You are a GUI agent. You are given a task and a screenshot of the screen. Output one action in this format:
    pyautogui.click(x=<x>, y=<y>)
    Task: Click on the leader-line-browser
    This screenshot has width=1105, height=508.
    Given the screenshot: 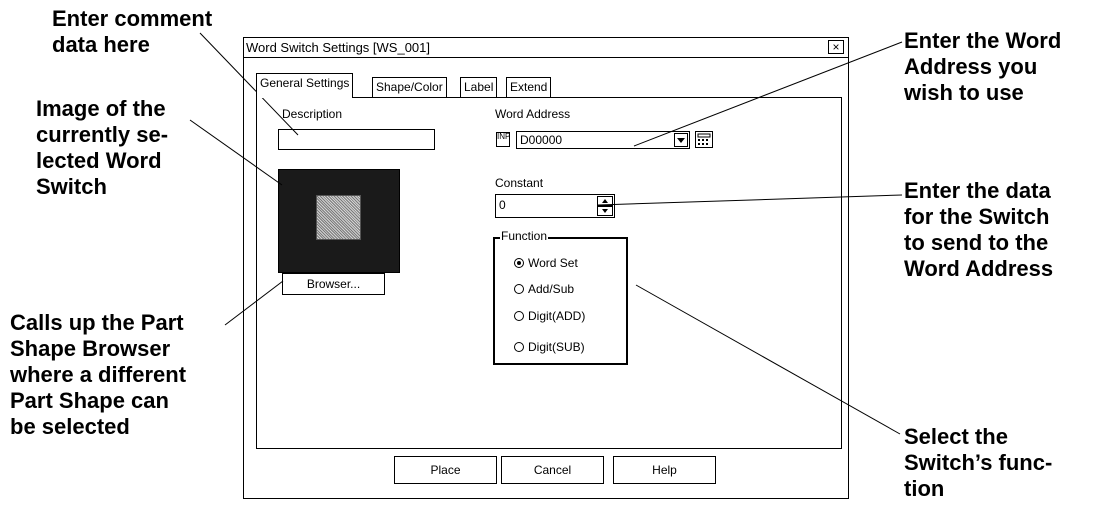 What is the action you would take?
    pyautogui.click(x=254, y=303)
    